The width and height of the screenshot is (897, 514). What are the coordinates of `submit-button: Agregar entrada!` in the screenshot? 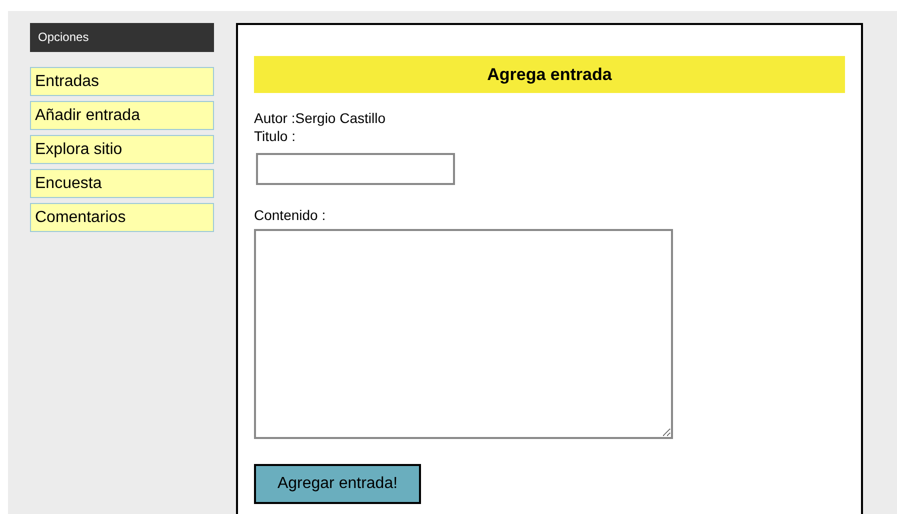 It's located at (337, 484).